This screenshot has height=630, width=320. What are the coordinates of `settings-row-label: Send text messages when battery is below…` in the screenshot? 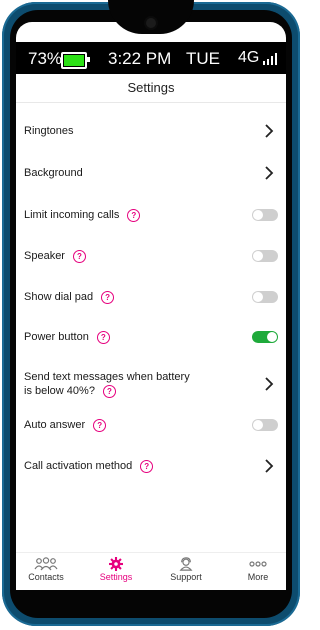 It's located at (109, 384).